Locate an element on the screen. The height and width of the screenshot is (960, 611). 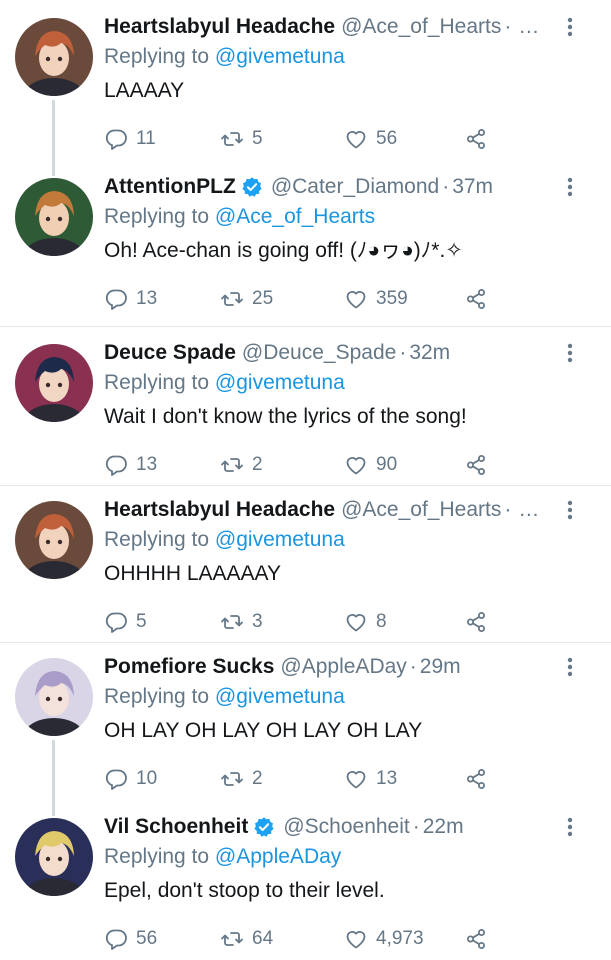
like-count: 90 is located at coordinates (387, 464).